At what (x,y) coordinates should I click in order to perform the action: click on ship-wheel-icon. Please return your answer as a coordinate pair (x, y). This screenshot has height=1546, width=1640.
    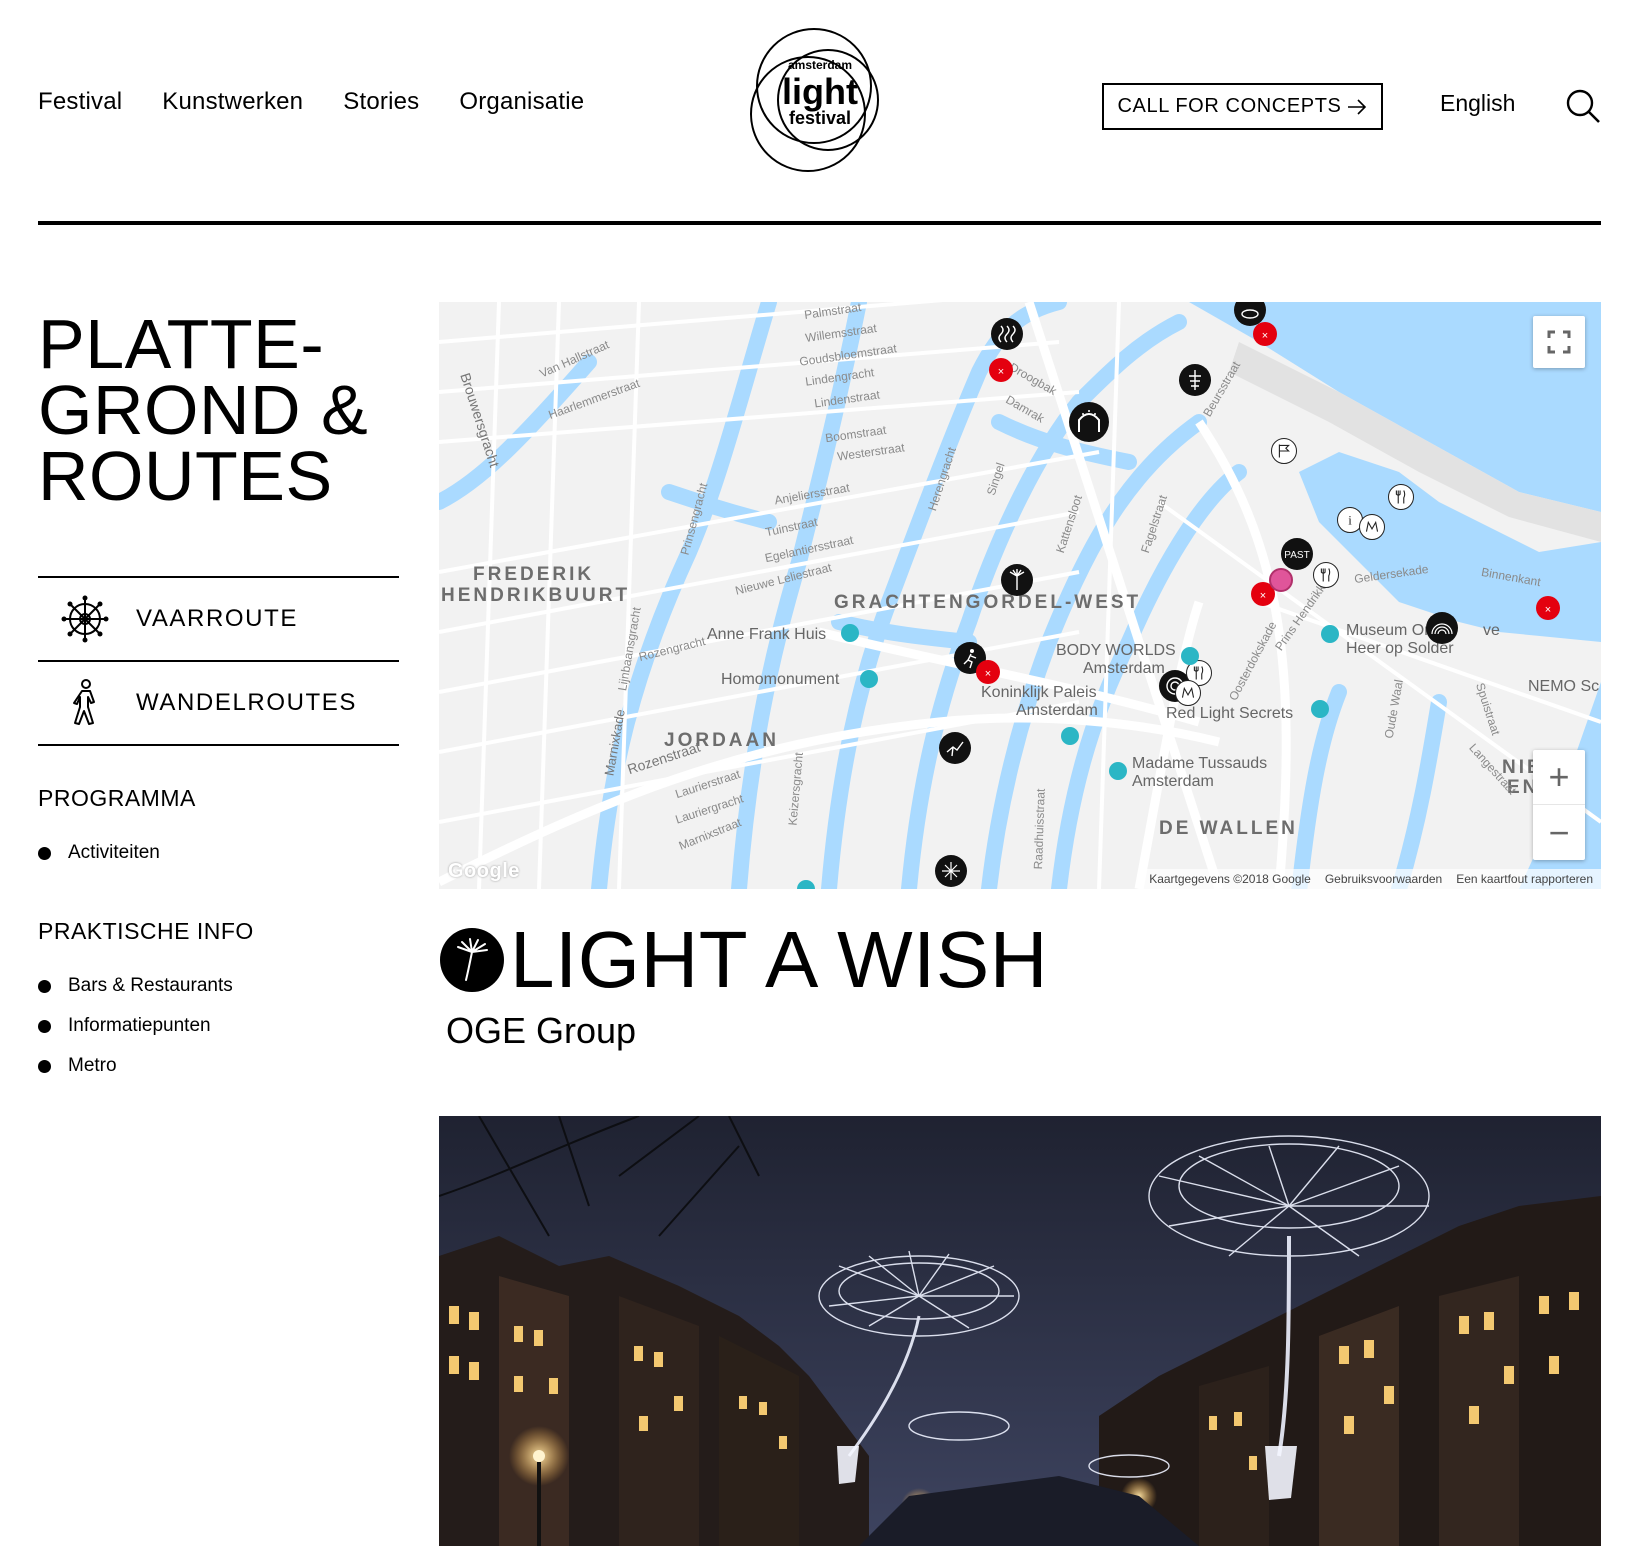
    Looking at the image, I should click on (85, 619).